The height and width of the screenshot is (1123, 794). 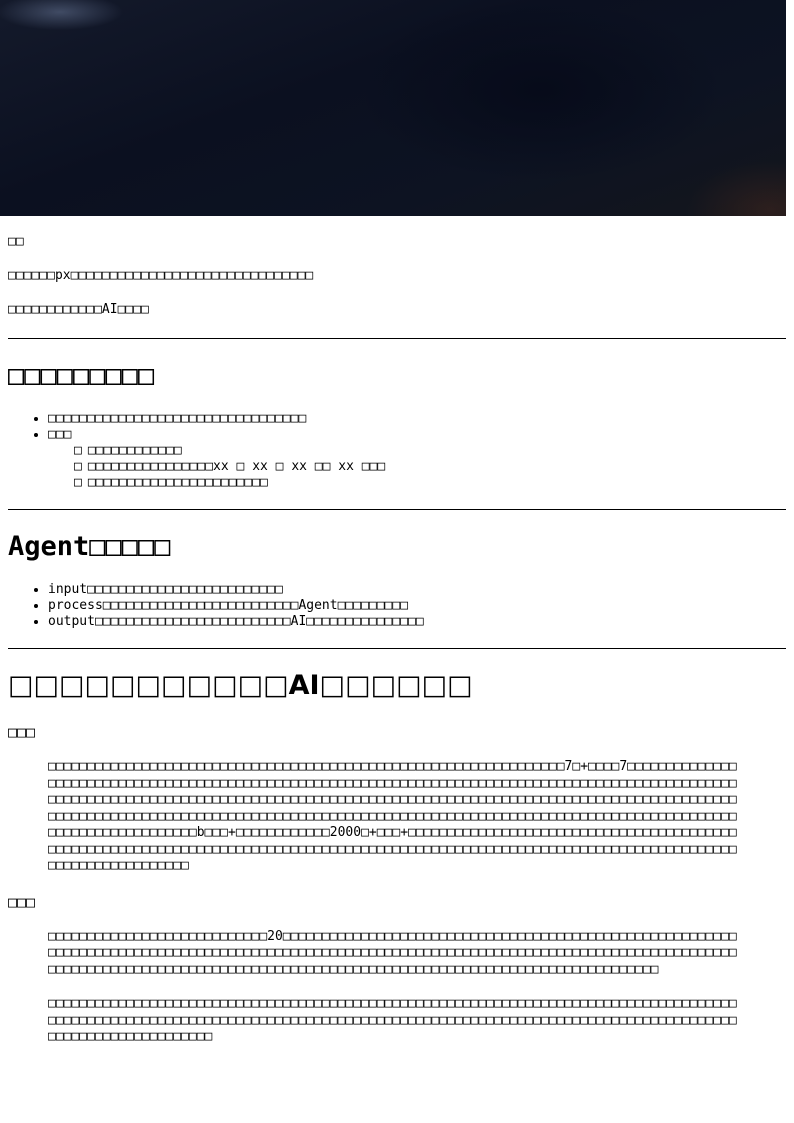 I want to click on sub-list-item: □ □□□□□□□□□□□□□□□□□□□□□□, so click(x=437, y=483).